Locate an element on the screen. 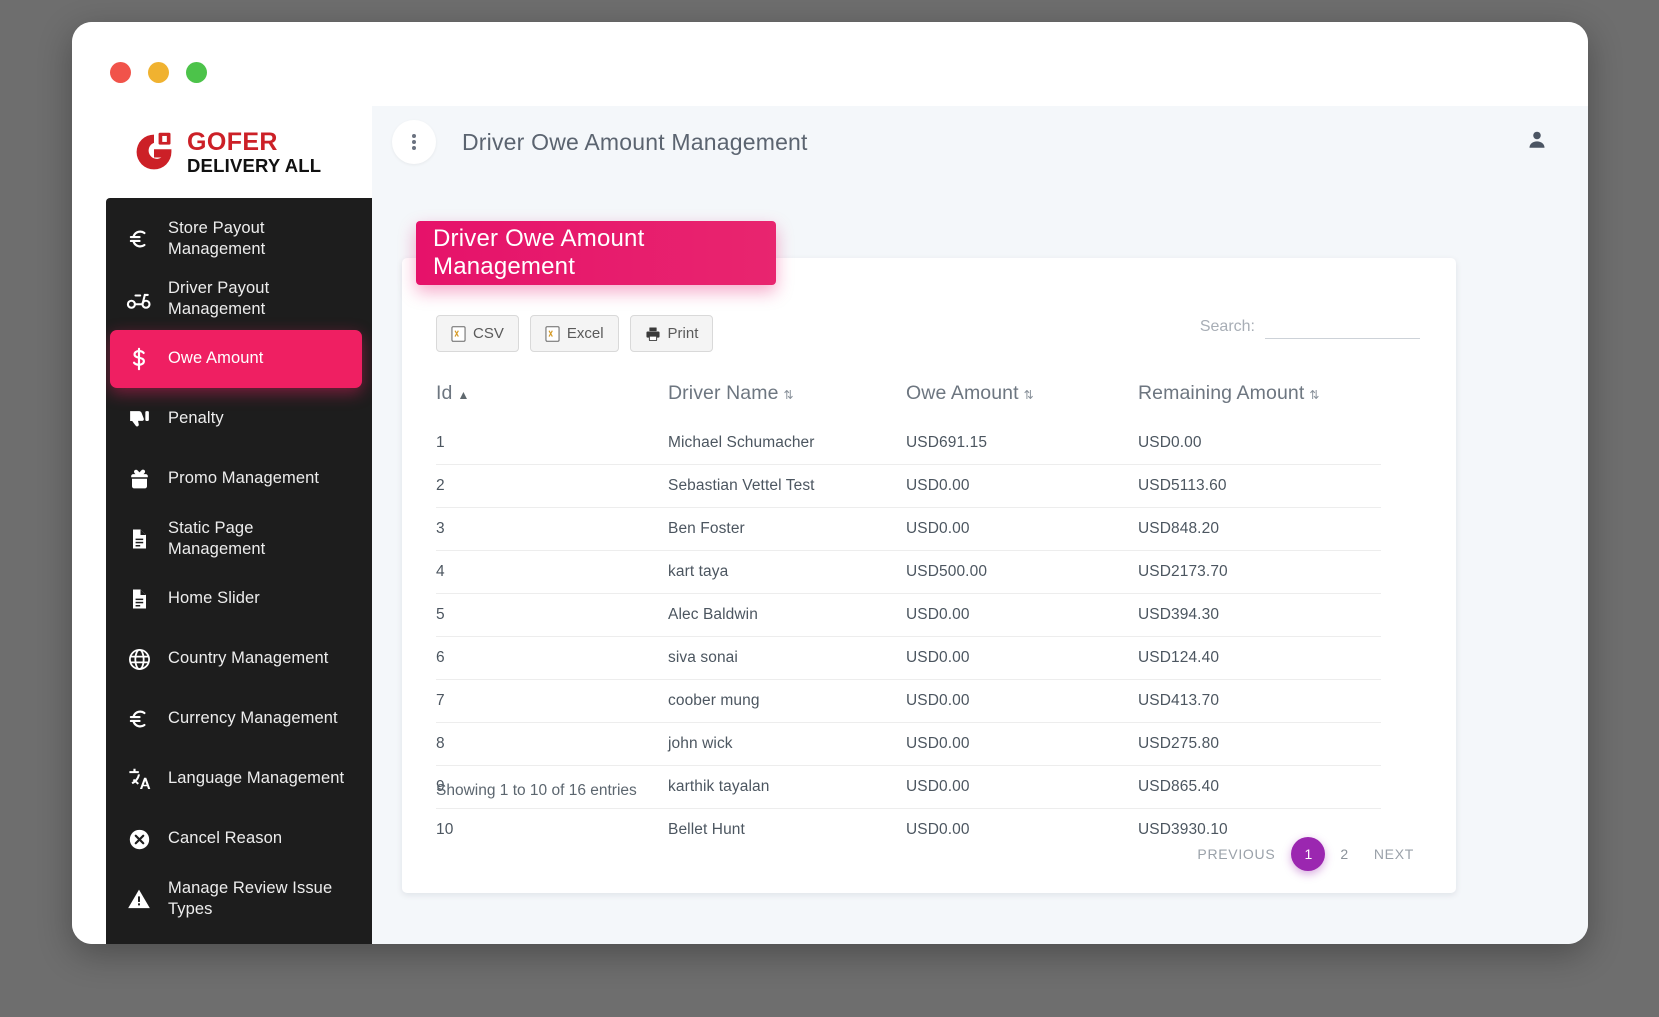 The image size is (1659, 1017). thumbs-down-icon is located at coordinates (139, 419).